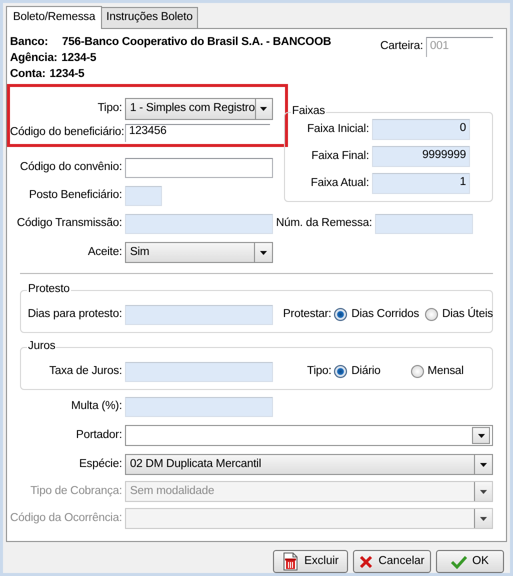 The image size is (513, 576). What do you see at coordinates (366, 561) in the screenshot?
I see `close-icon` at bounding box center [366, 561].